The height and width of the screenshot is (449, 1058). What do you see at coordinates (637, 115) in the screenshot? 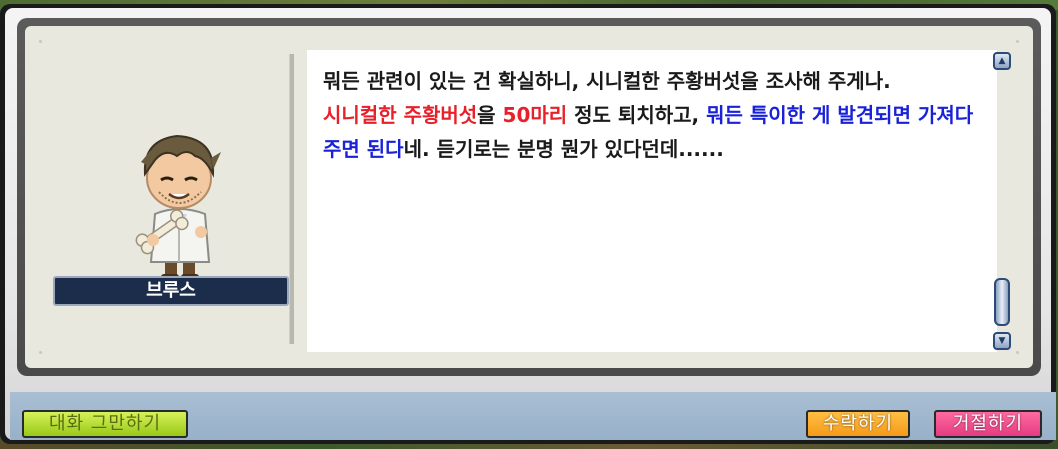
I see `dialogue-mid-text: 정도 퇴치하고,` at bounding box center [637, 115].